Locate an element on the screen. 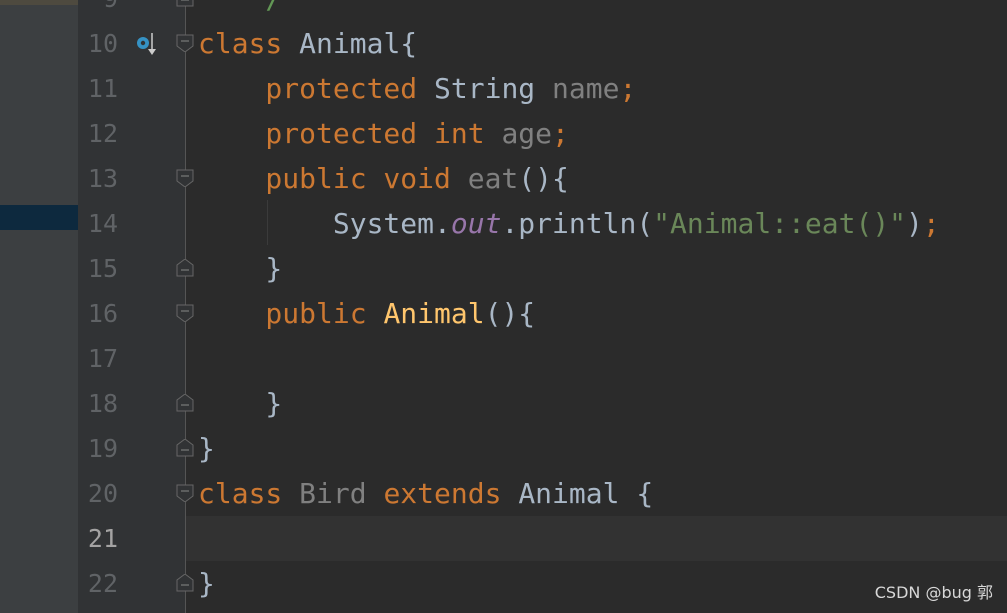 The image size is (1007, 613). code-token: age is located at coordinates (527, 133).